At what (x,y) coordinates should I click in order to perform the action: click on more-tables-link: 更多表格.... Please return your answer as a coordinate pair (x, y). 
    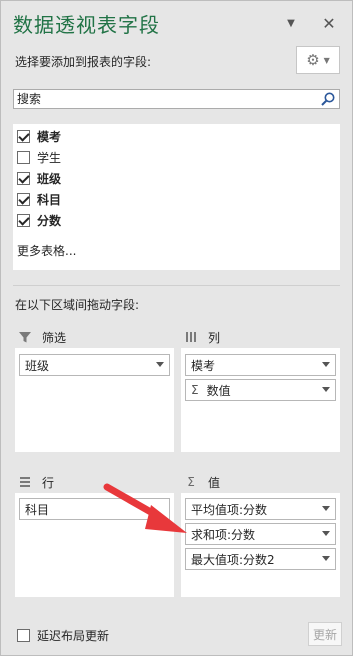
    Looking at the image, I should click on (46, 250).